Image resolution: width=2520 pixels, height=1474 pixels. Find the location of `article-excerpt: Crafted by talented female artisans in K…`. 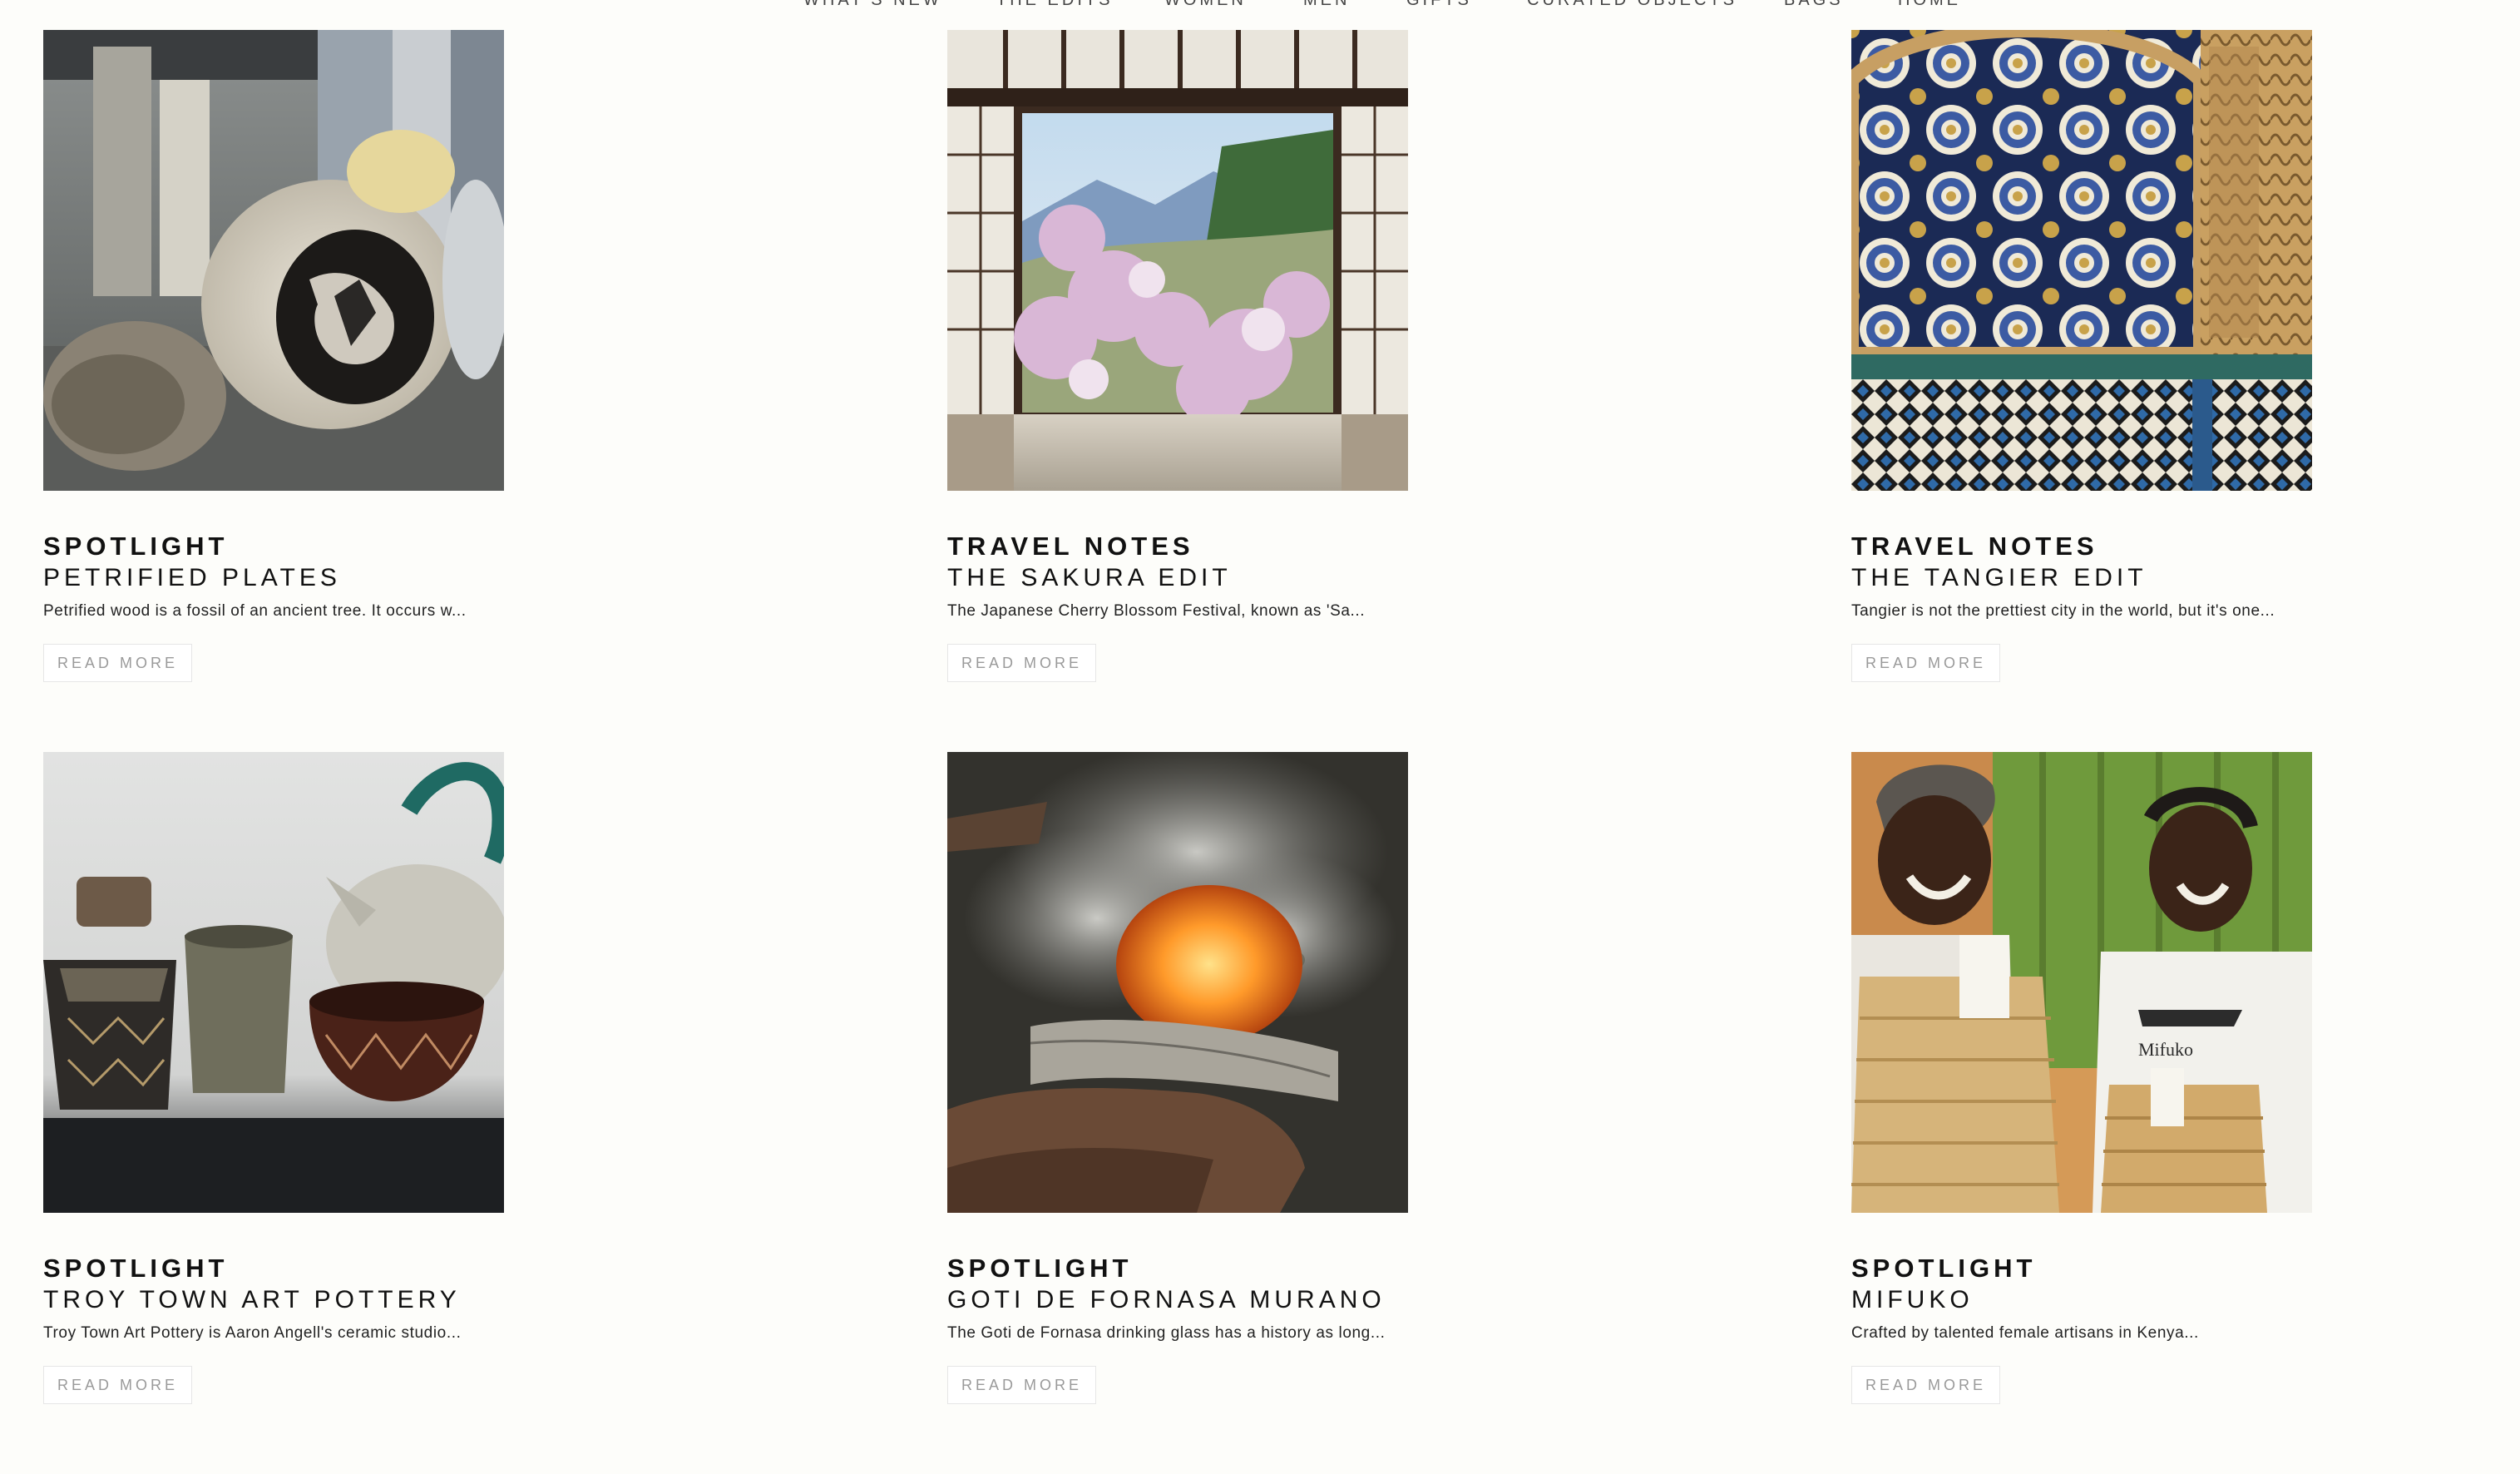

article-excerpt: Crafted by talented female artisans in K… is located at coordinates (2025, 1333).